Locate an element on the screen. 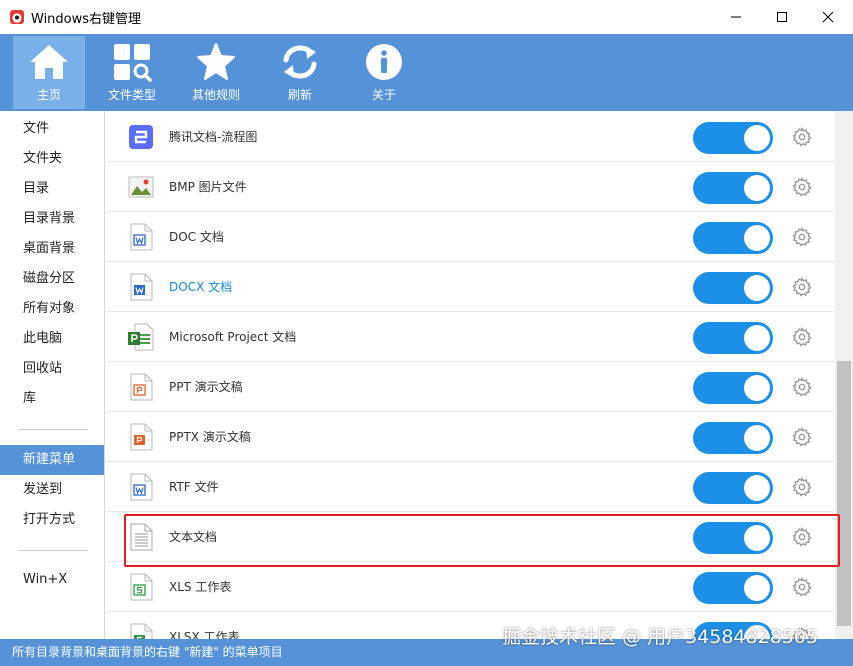 This screenshot has height=666, width=853. list-item: 文本文档 is located at coordinates (470, 537).